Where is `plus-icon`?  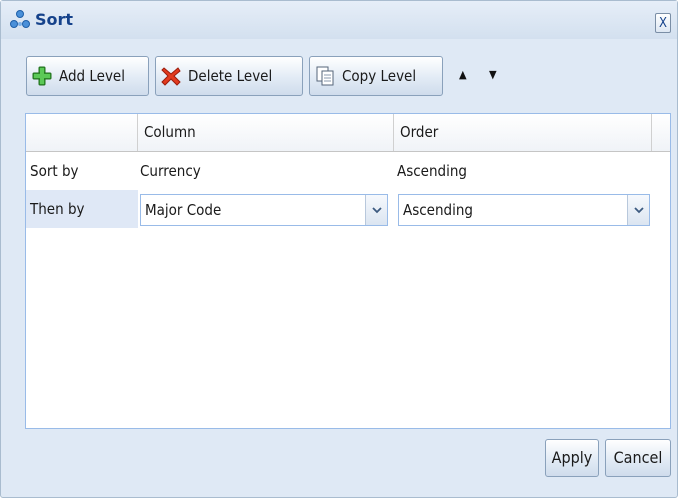
plus-icon is located at coordinates (42, 76).